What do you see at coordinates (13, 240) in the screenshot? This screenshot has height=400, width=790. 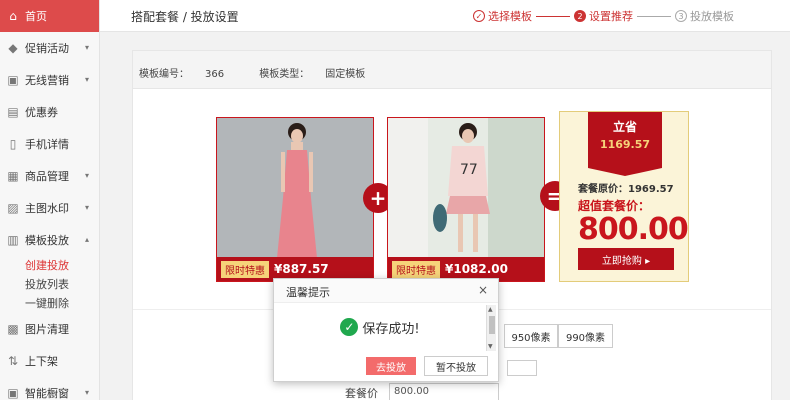 I see `template-icon: ▥` at bounding box center [13, 240].